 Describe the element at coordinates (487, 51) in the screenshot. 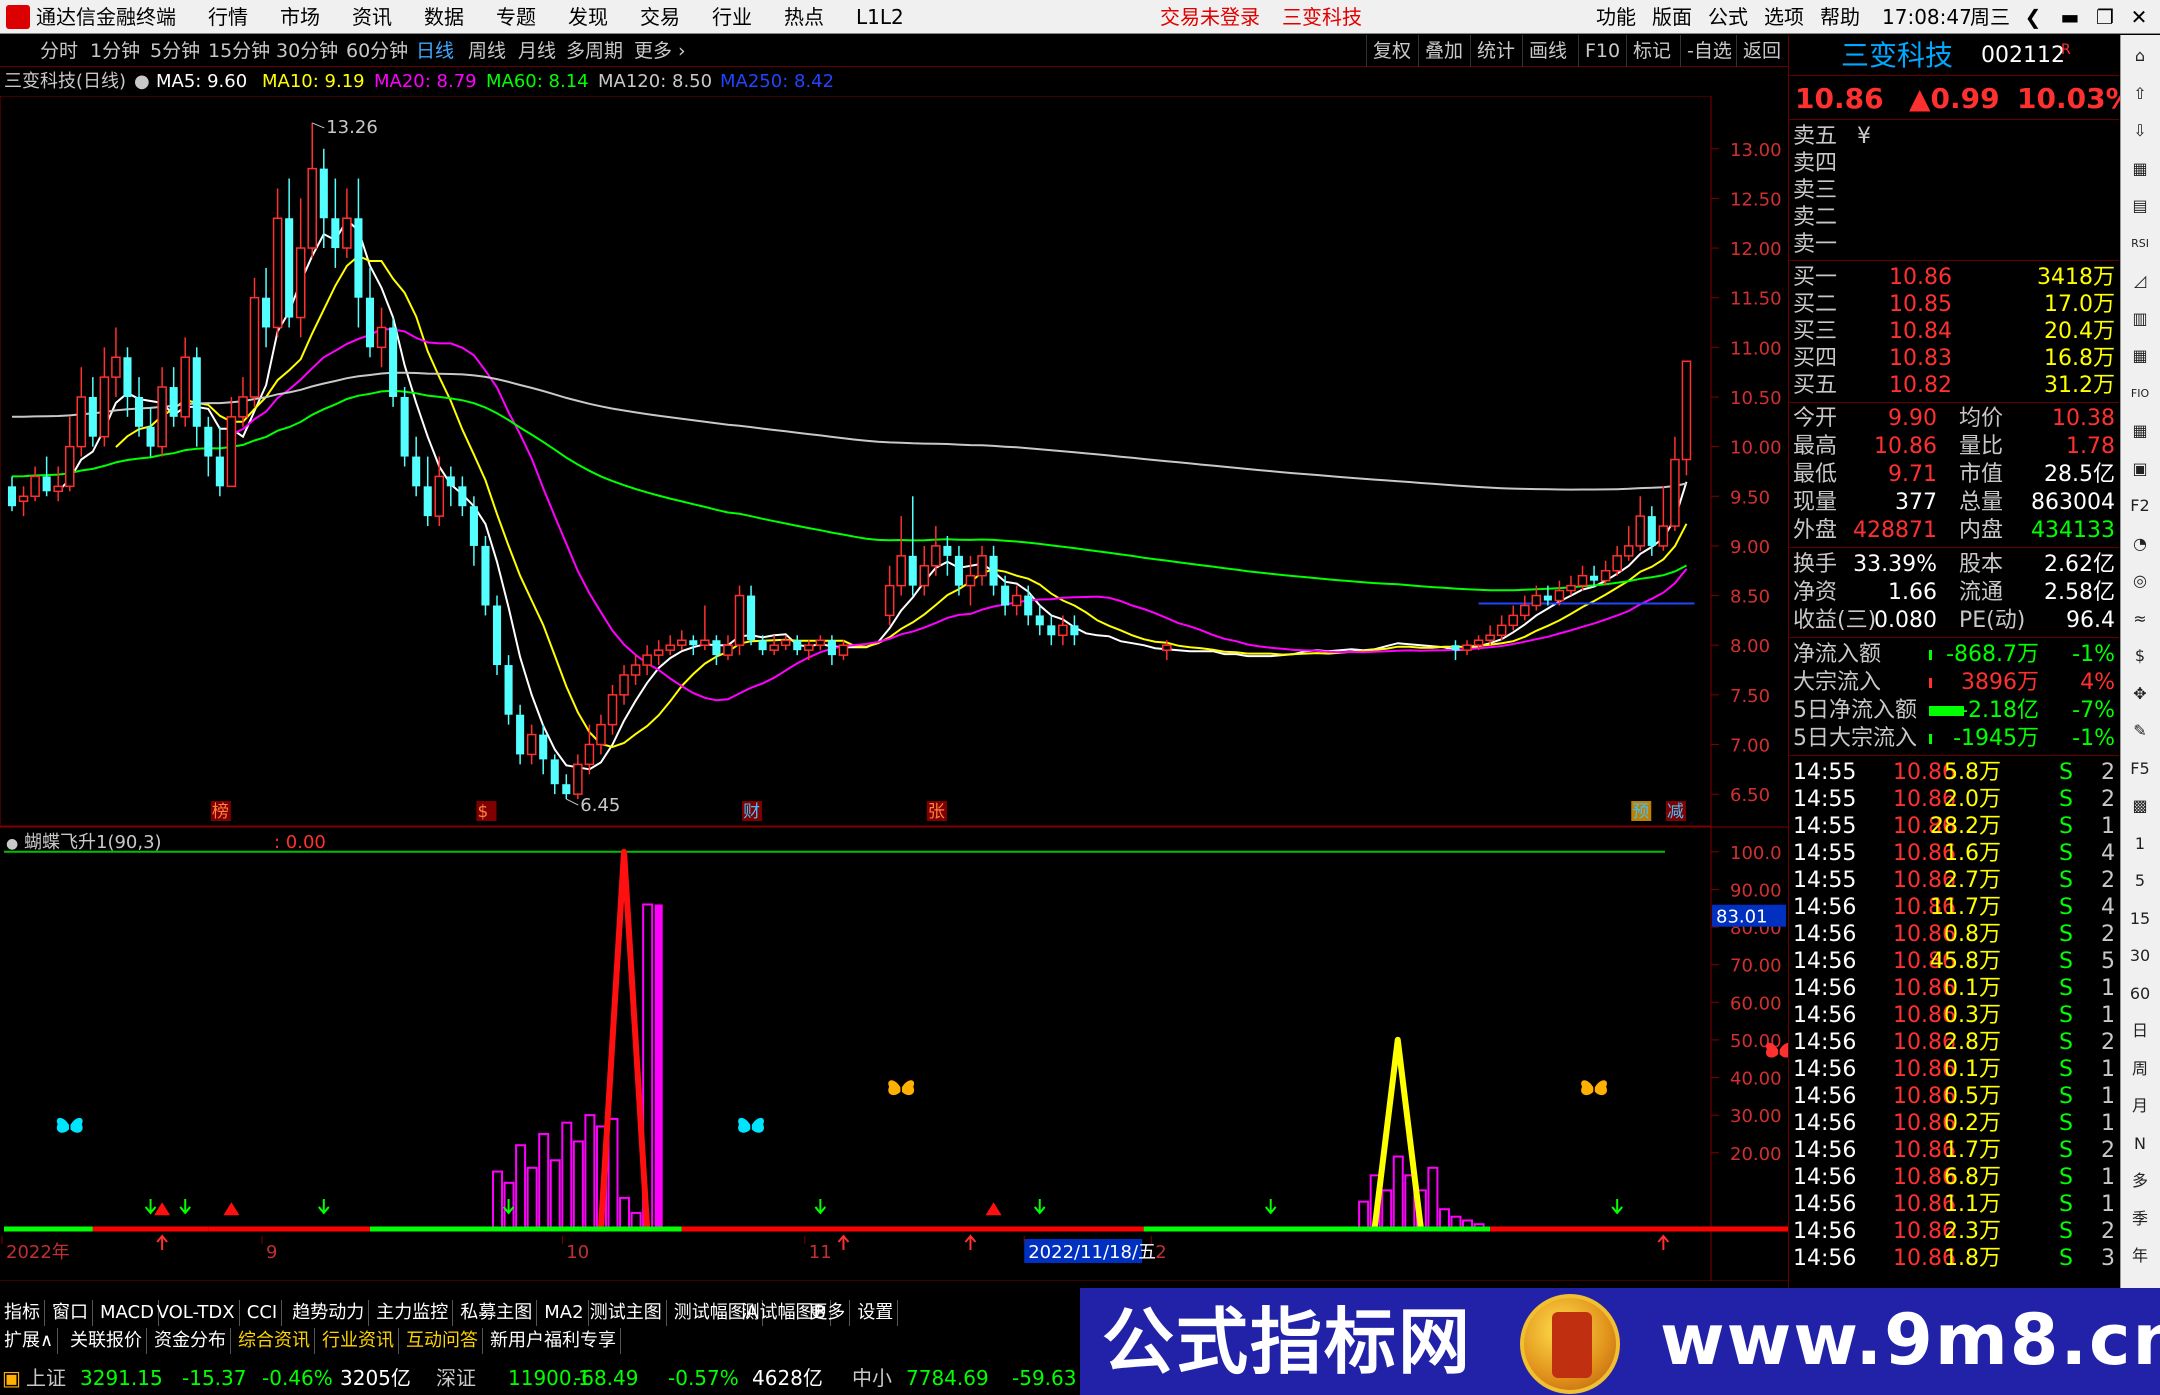

I see `period-tab: 周线` at that location.